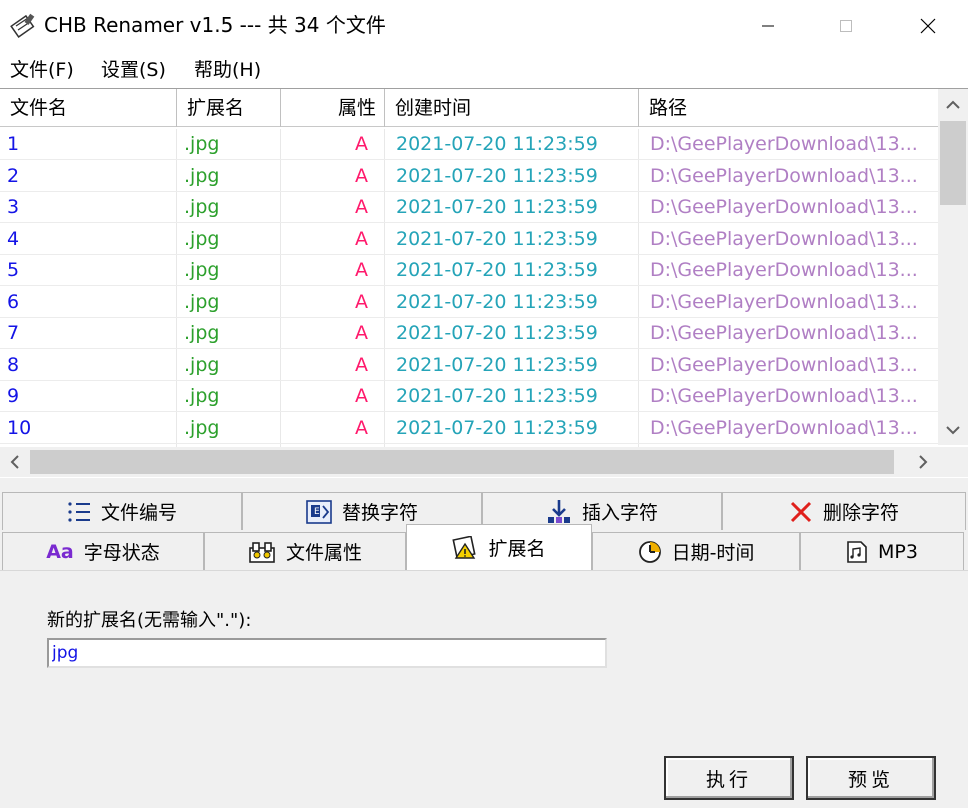 This screenshot has width=968, height=808. I want to click on window-title: CHB Renamer v1.5 --- 共 34 个文件, so click(215, 25).